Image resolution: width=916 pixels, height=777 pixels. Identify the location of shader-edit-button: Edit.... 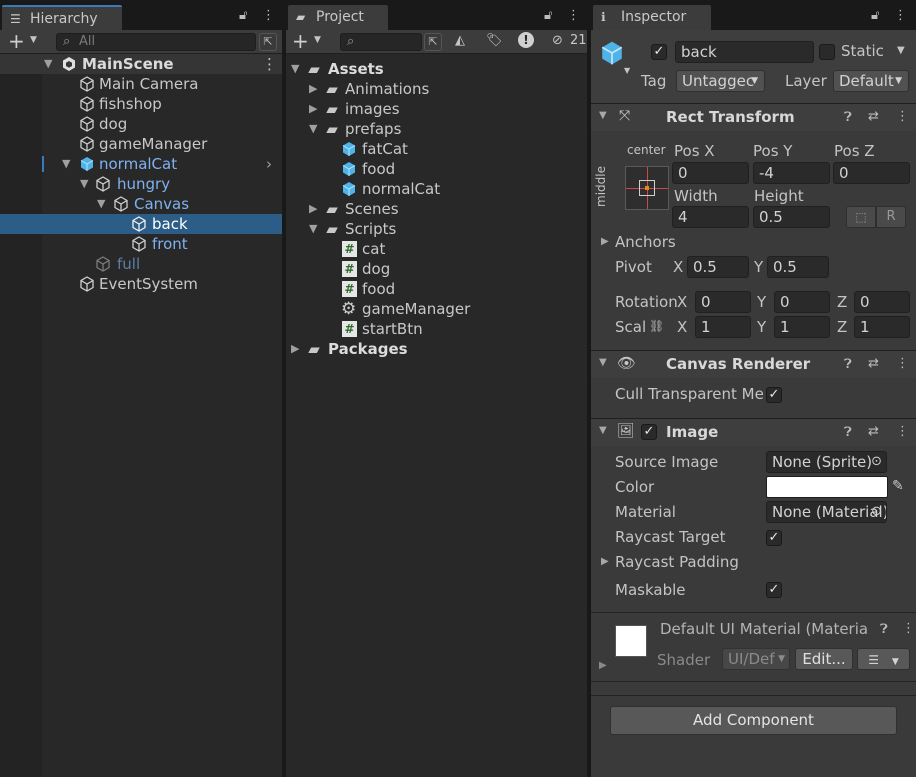
(824, 659).